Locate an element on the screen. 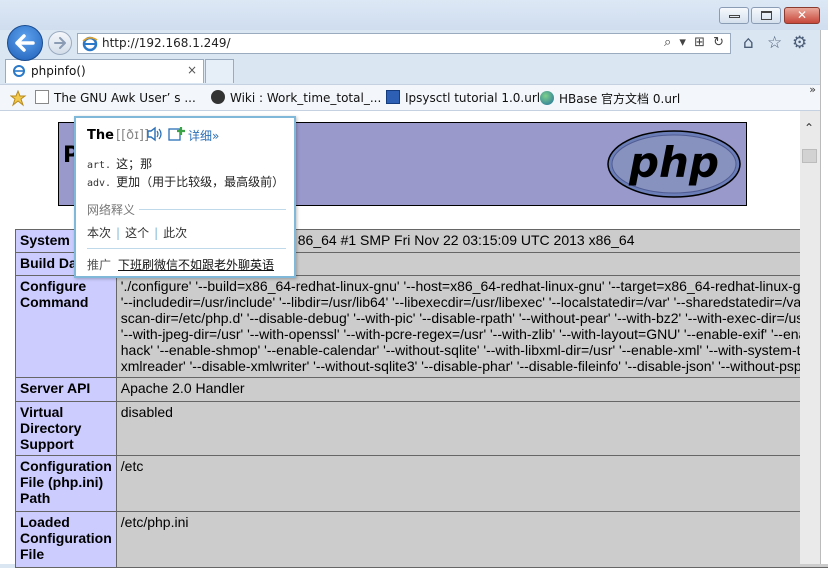  promo-label: 推广 is located at coordinates (99, 264).